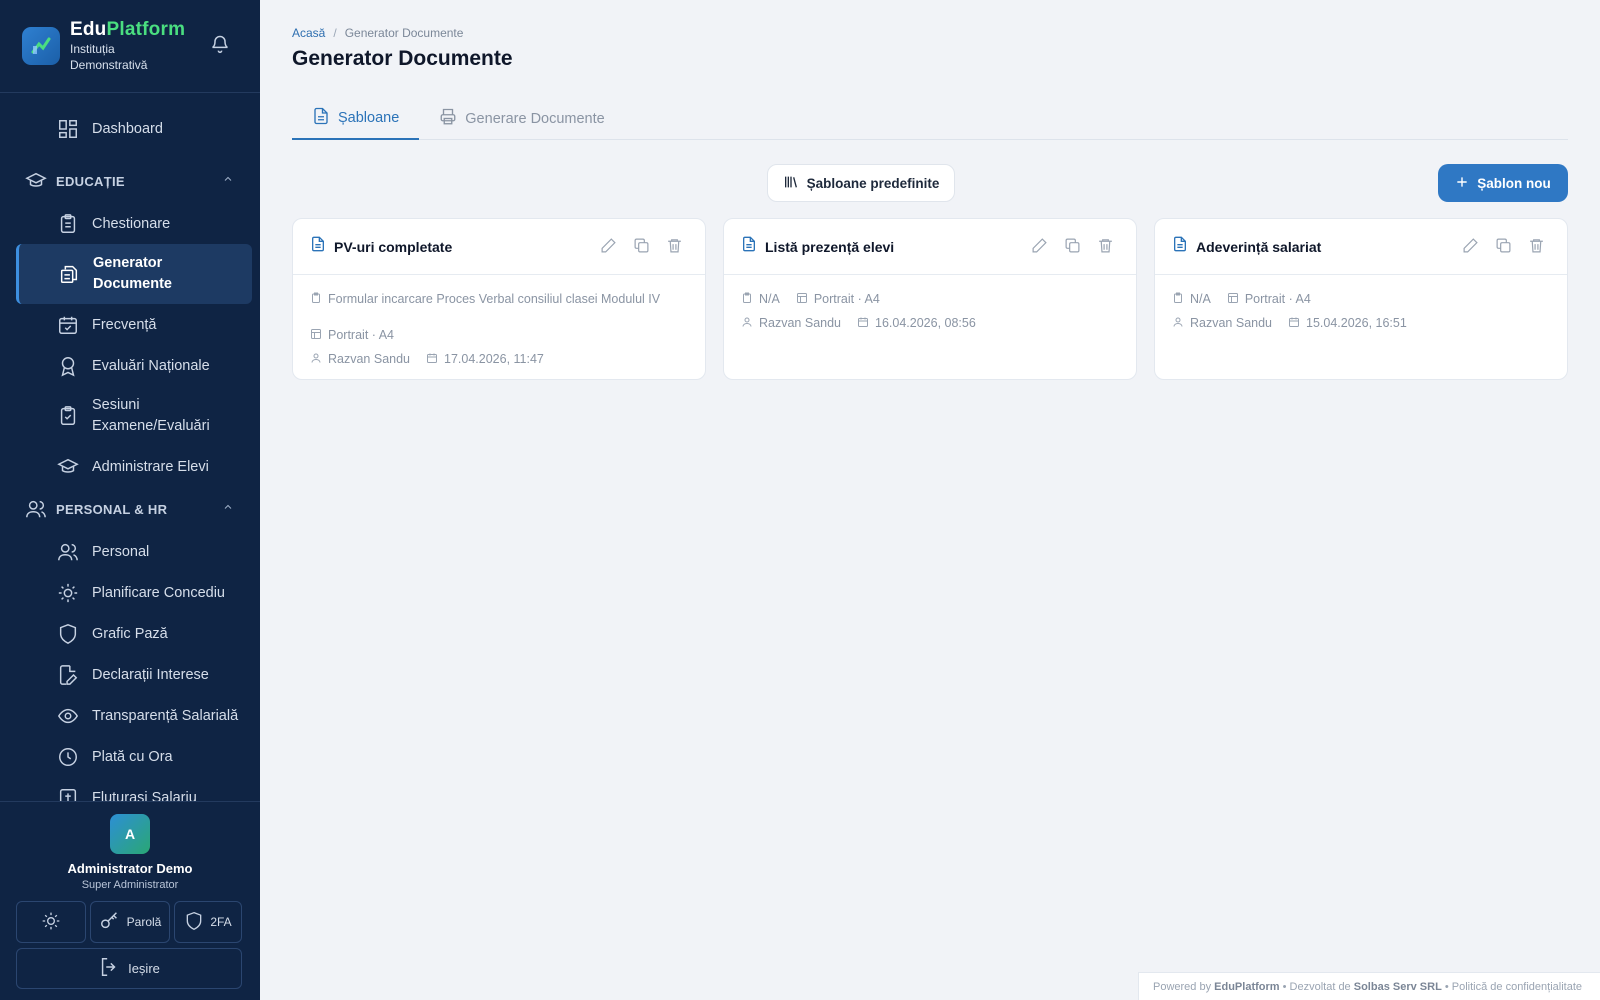  I want to click on user-name: Administrator Demo, so click(130, 868).